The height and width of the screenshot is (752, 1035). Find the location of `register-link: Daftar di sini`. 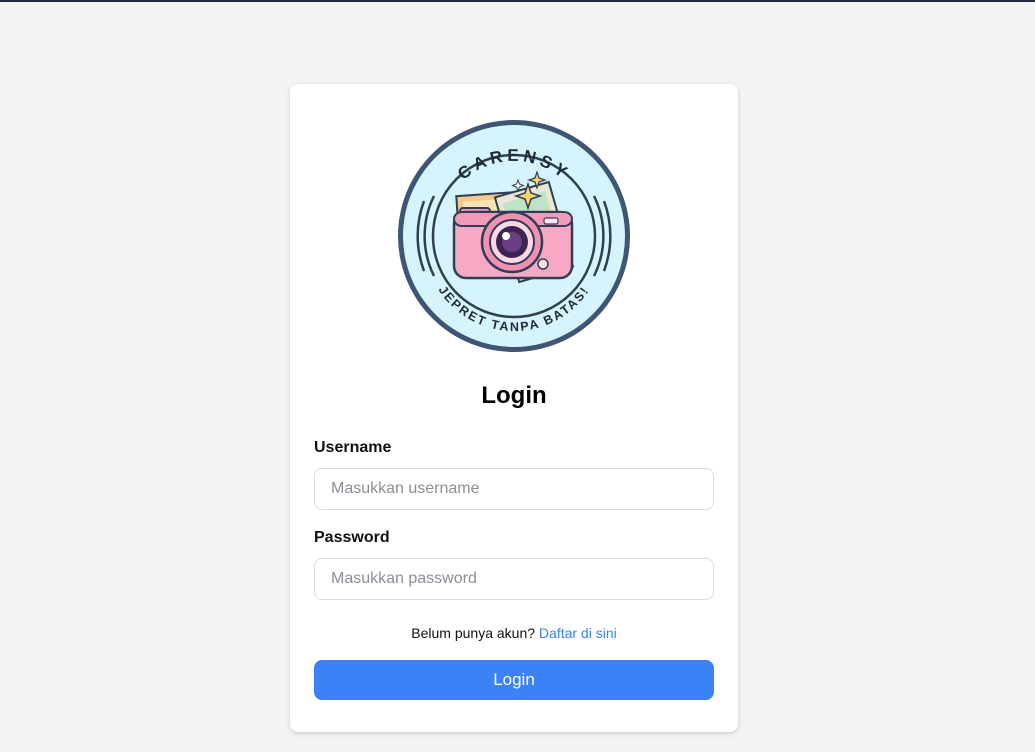

register-link: Daftar di sini is located at coordinates (578, 633).